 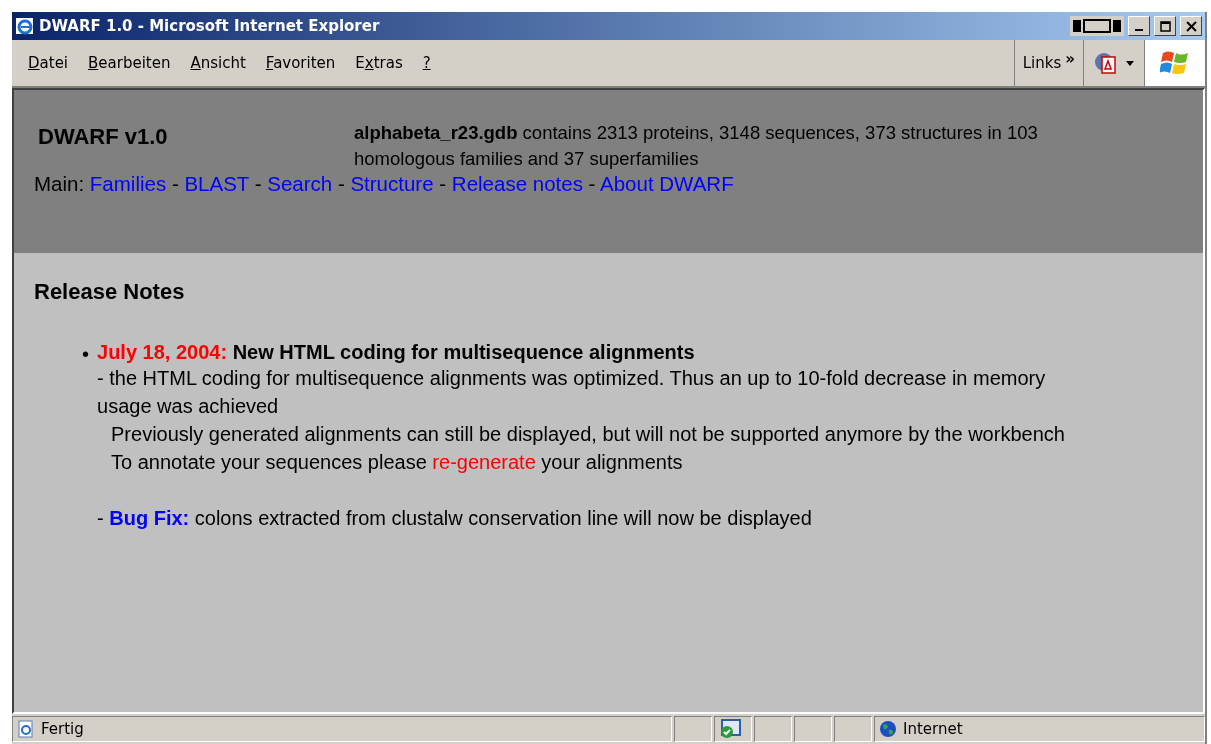 What do you see at coordinates (1070, 59) in the screenshot?
I see `chevron-button: »` at bounding box center [1070, 59].